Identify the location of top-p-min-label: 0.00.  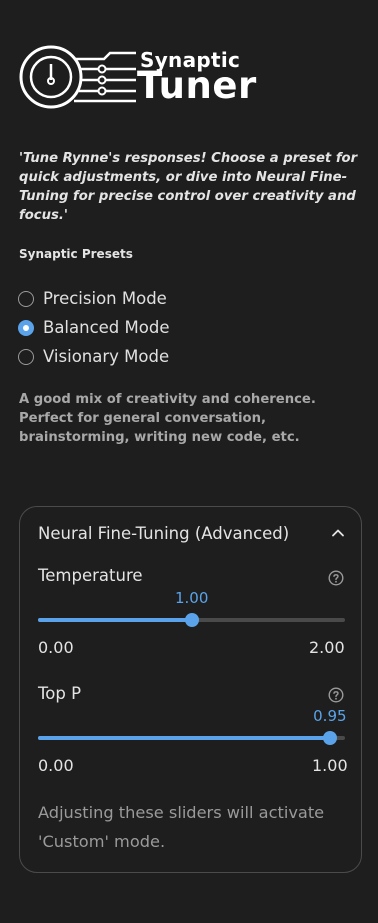
(56, 765).